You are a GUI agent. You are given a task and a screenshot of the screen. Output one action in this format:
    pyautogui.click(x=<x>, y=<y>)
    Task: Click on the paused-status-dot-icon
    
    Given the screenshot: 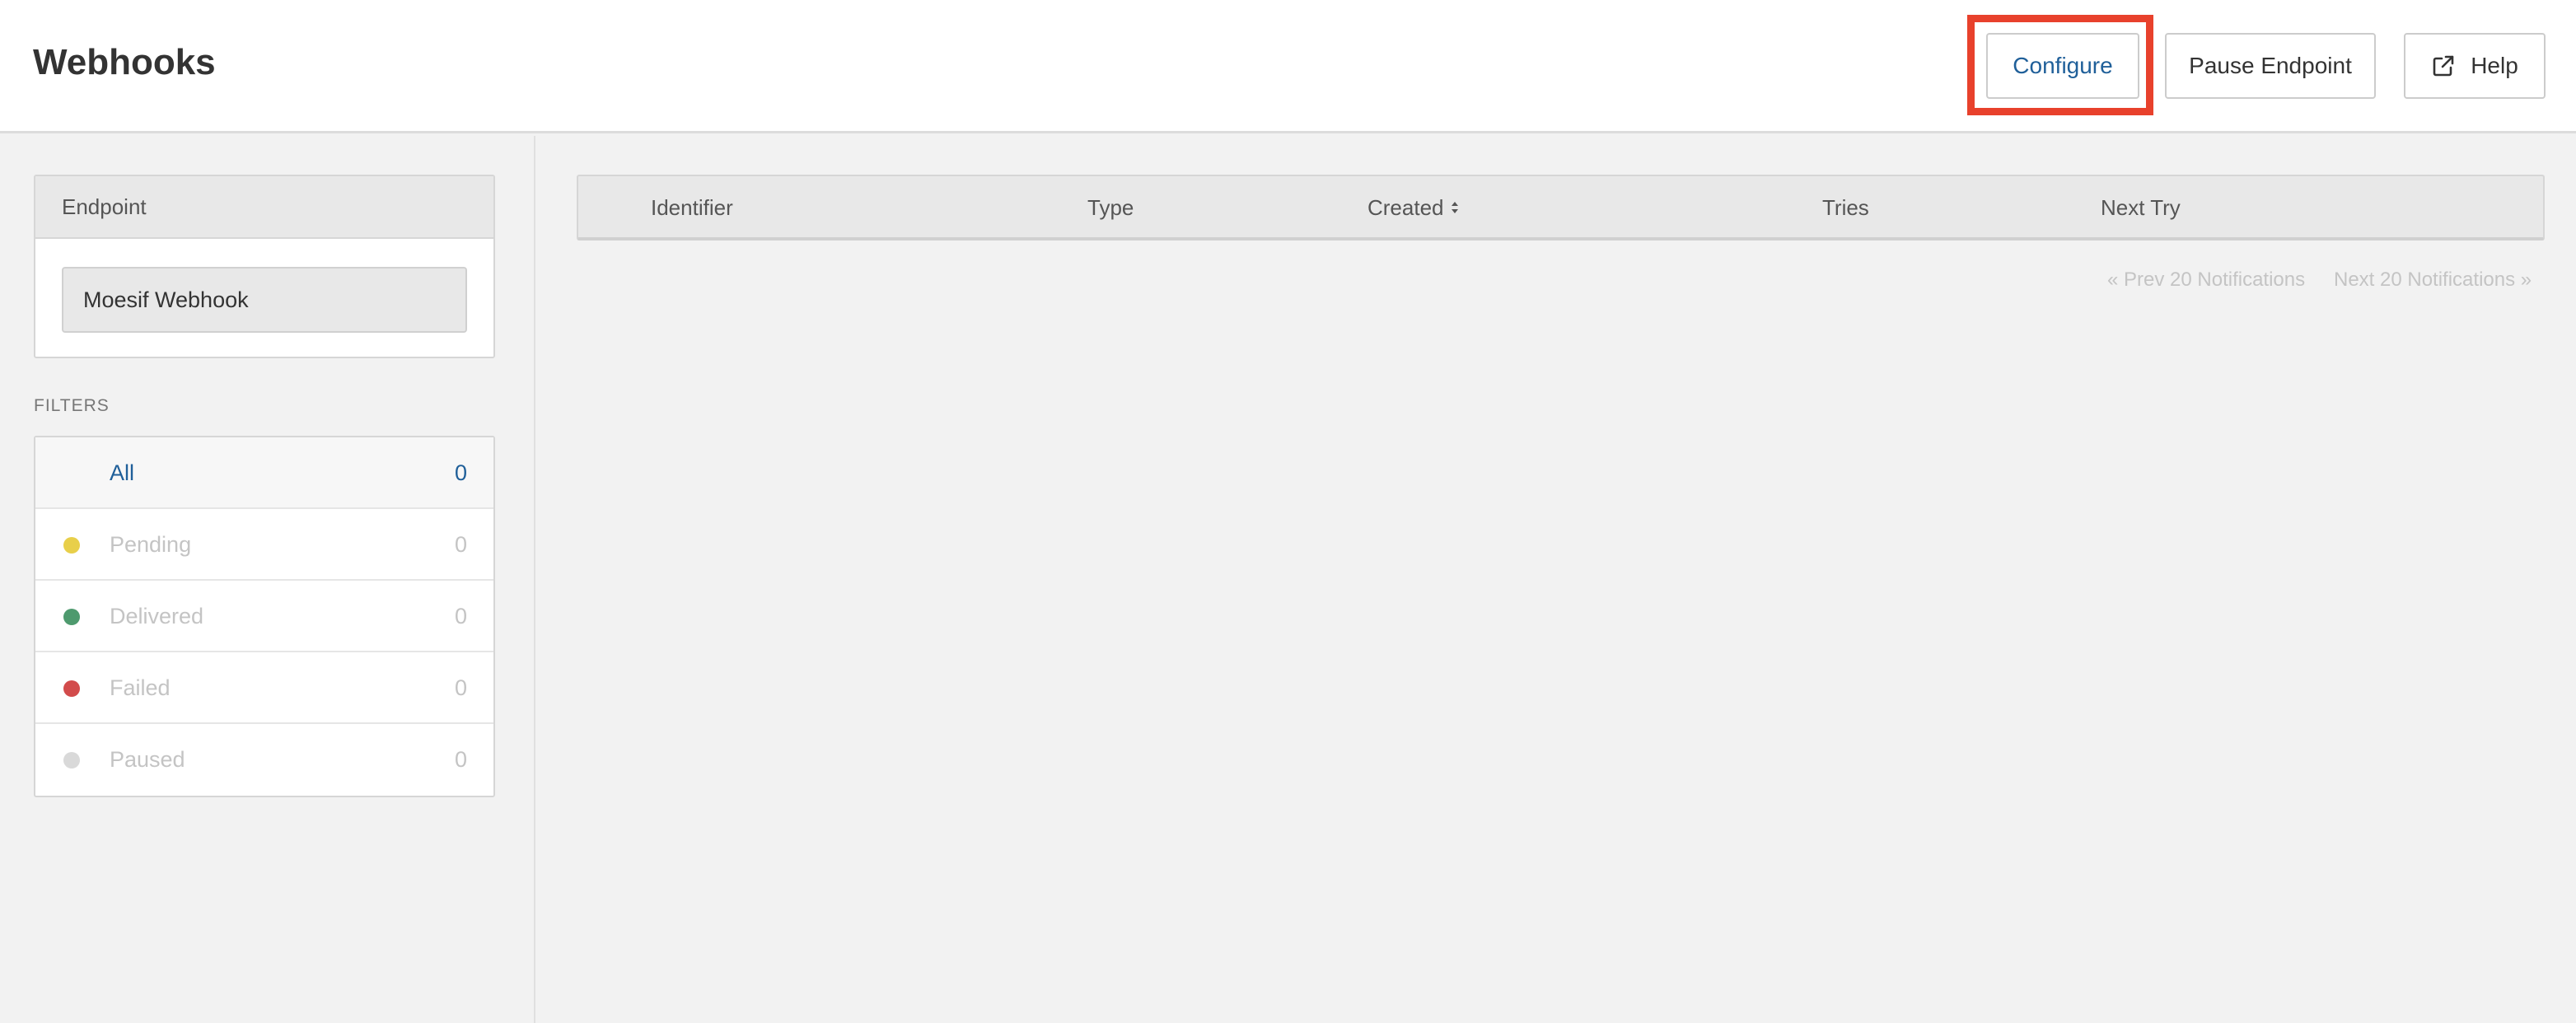 What is the action you would take?
    pyautogui.click(x=71, y=760)
    